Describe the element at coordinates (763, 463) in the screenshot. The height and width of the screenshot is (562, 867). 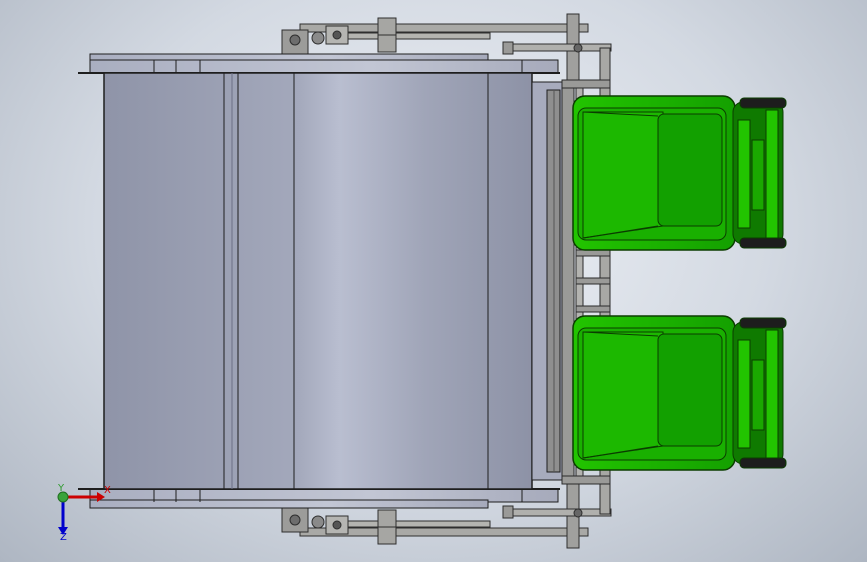
I see `lower-bin-wheel-bottom` at that location.